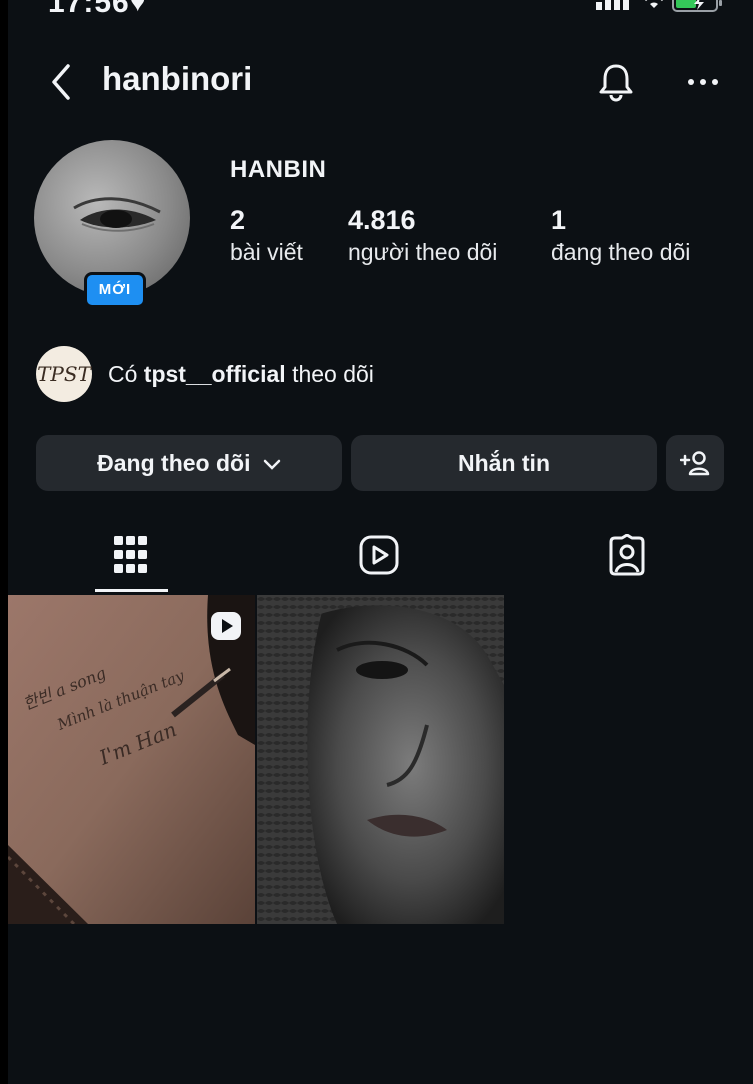 The height and width of the screenshot is (1084, 753). I want to click on profile-avatar-wrap: MỚI, so click(112, 224).